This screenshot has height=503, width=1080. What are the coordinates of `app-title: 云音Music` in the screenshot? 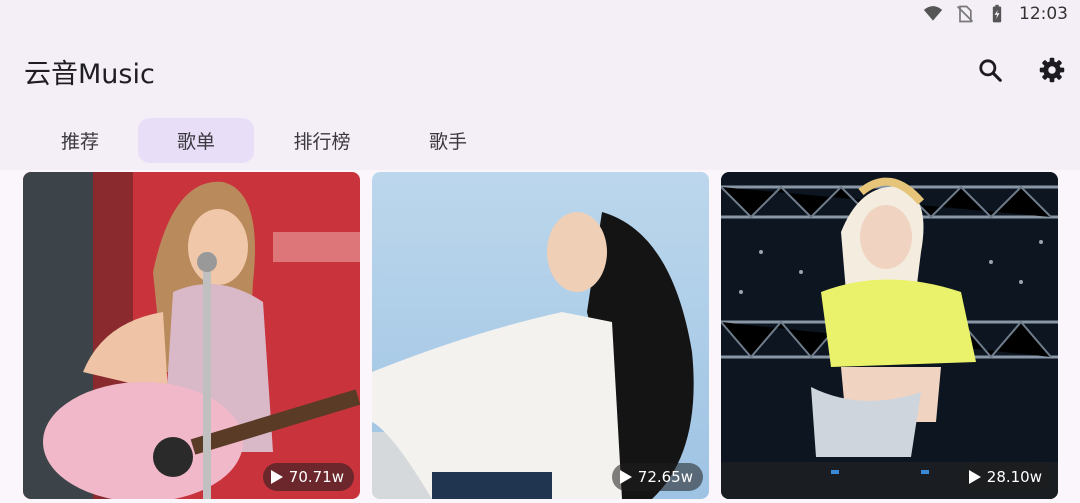 It's located at (89, 74).